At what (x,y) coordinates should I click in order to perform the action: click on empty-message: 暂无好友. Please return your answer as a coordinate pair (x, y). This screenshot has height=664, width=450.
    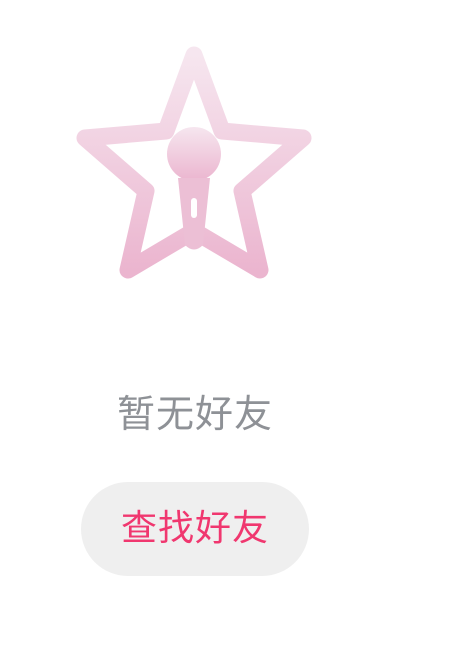
    Looking at the image, I should click on (194, 414).